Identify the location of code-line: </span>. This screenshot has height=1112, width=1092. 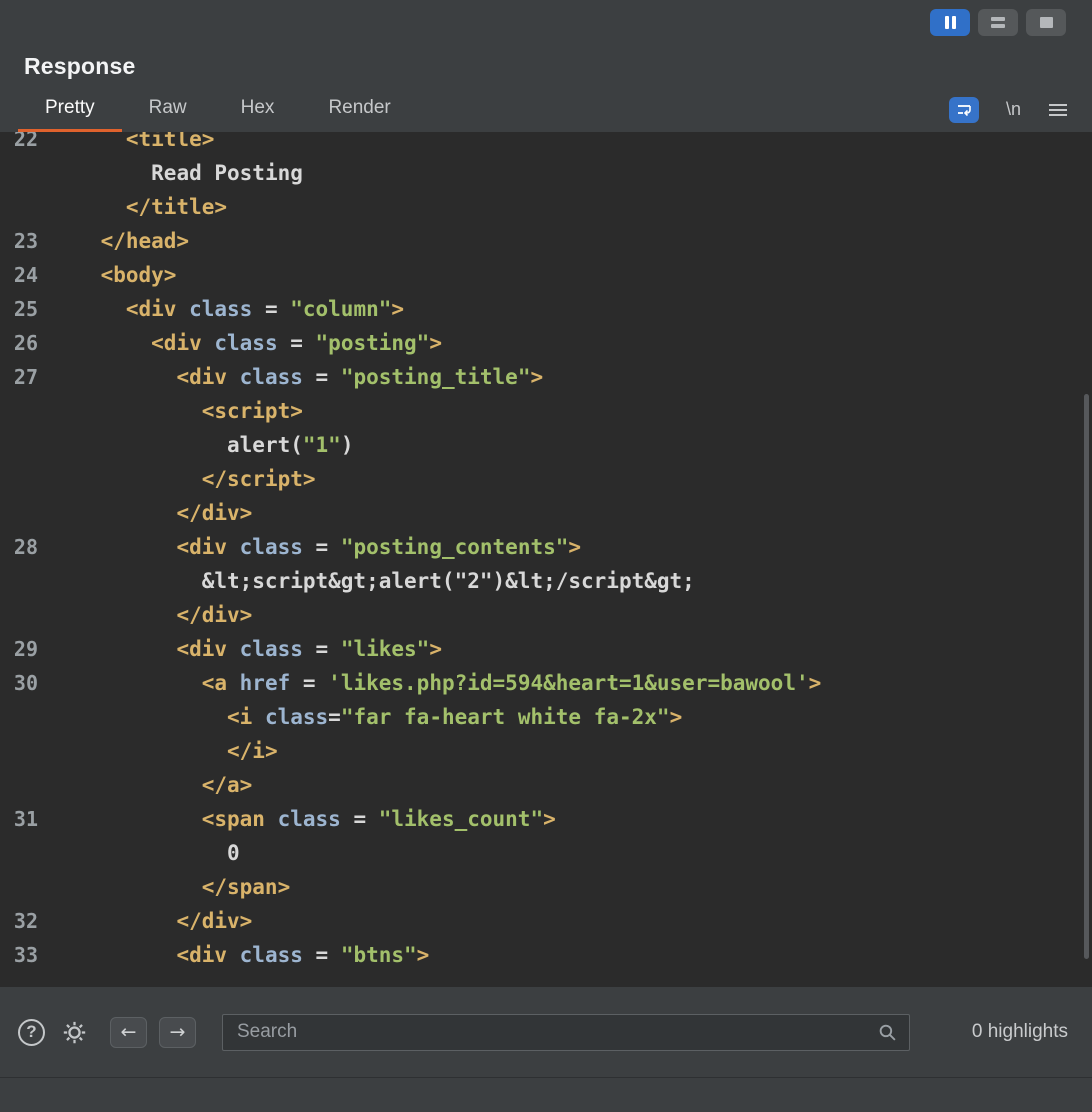
(546, 887).